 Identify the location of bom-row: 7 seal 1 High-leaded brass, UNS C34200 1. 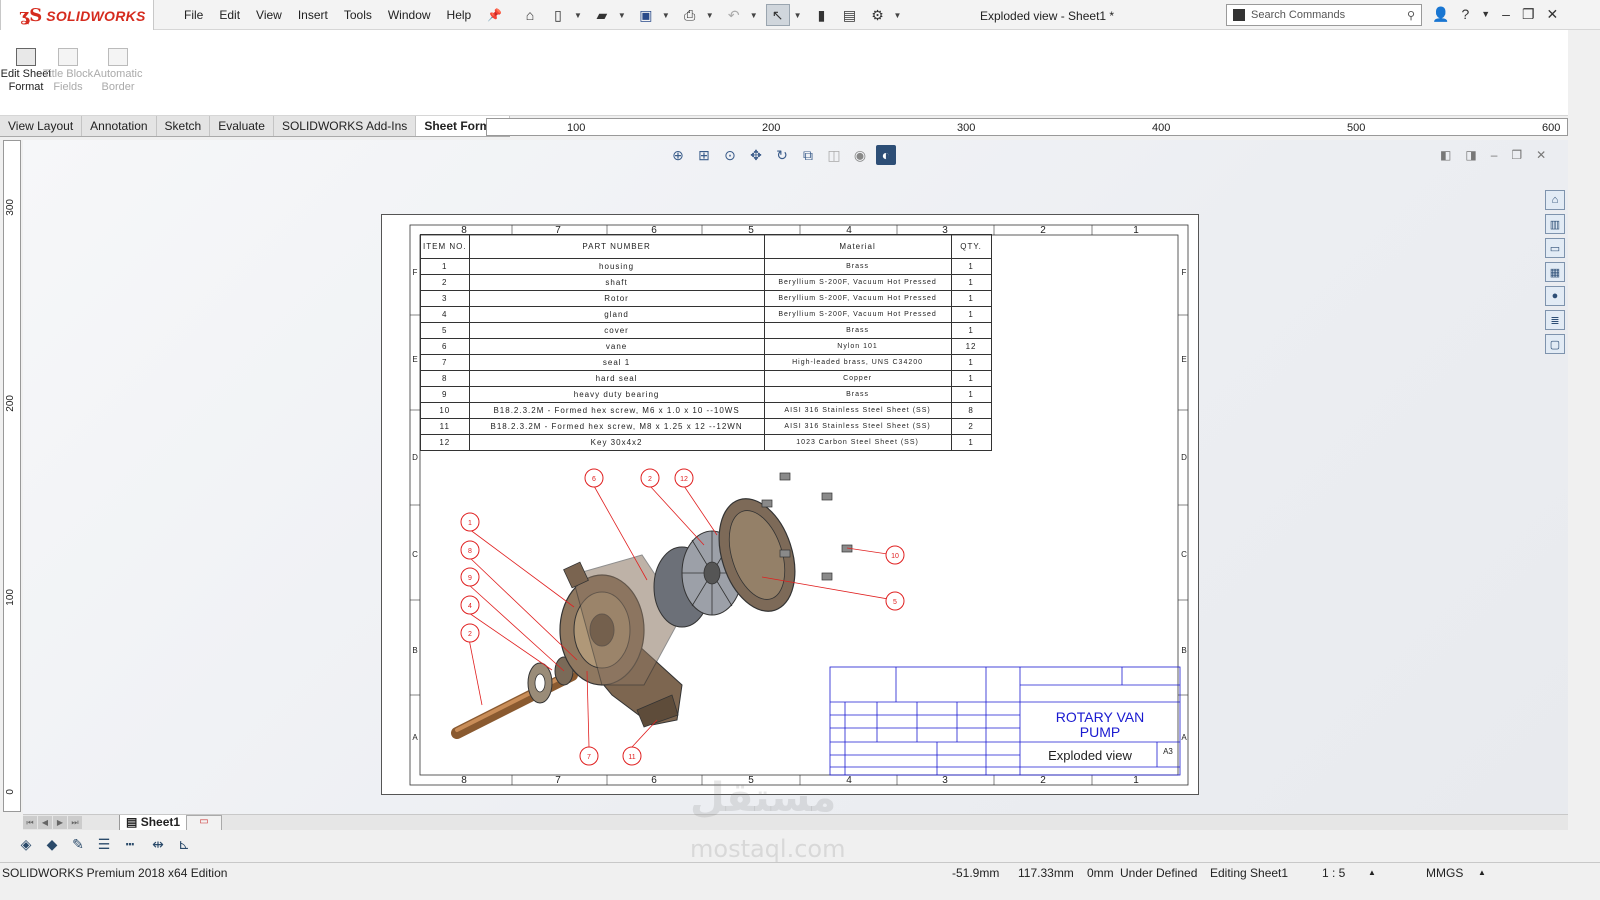
(706, 362).